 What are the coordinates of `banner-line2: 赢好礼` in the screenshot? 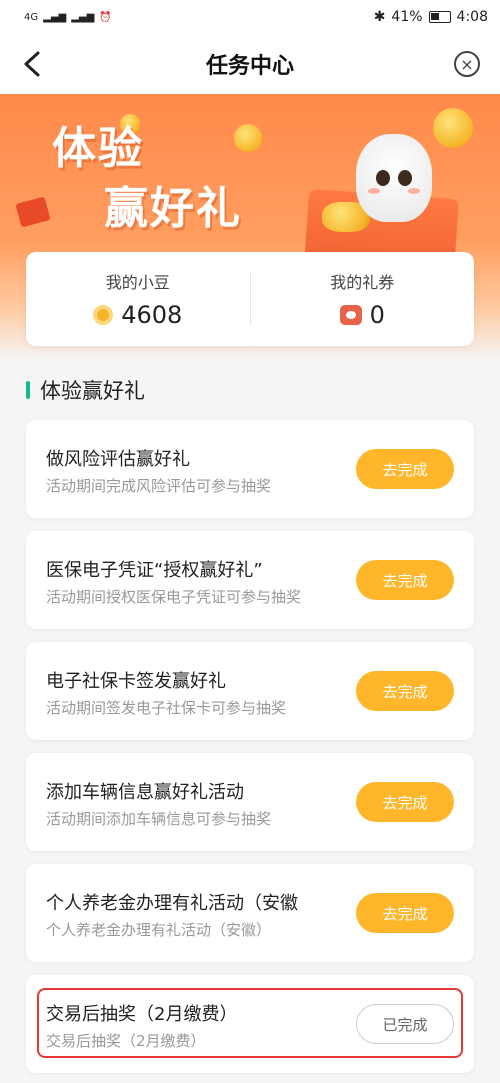 It's located at (173, 208).